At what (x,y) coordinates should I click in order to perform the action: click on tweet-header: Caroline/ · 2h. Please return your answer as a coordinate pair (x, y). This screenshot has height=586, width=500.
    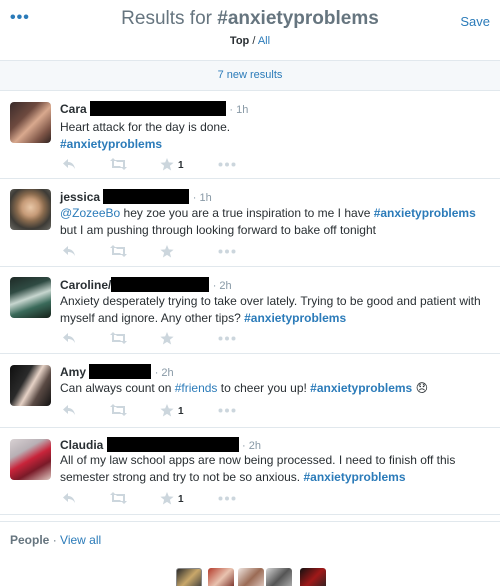
    Looking at the image, I should click on (146, 284).